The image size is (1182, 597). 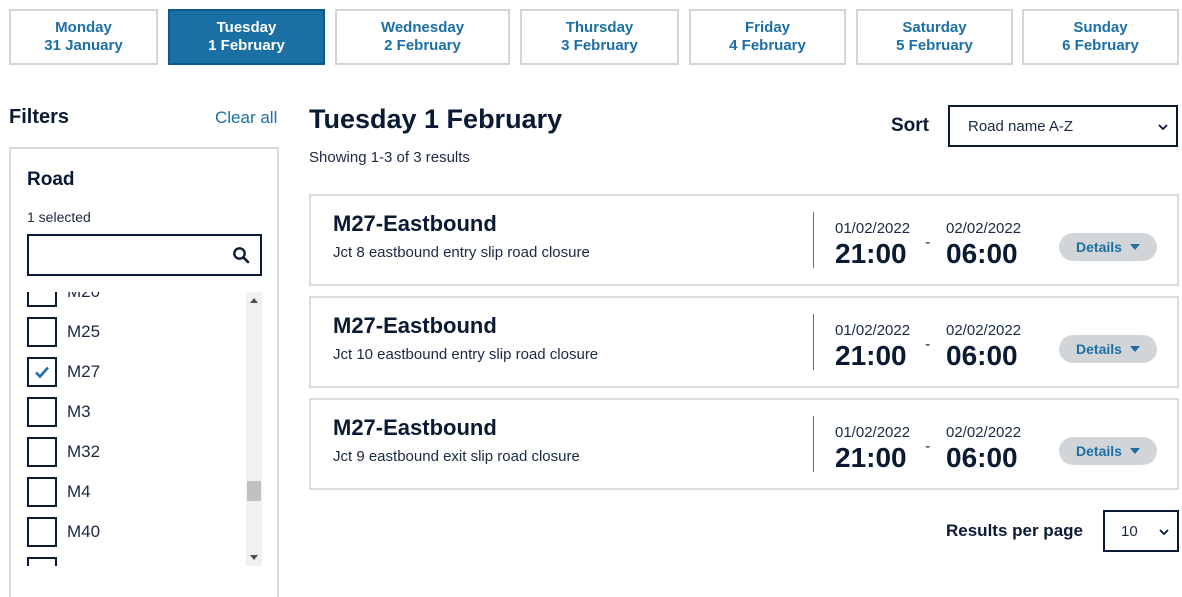 What do you see at coordinates (83, 27) in the screenshot?
I see `day-tab-day: Monday` at bounding box center [83, 27].